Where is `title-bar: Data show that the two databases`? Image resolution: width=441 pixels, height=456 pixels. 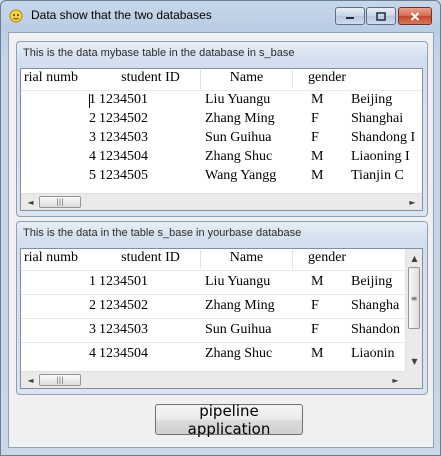 title-bar: Data show that the two databases is located at coordinates (220, 16).